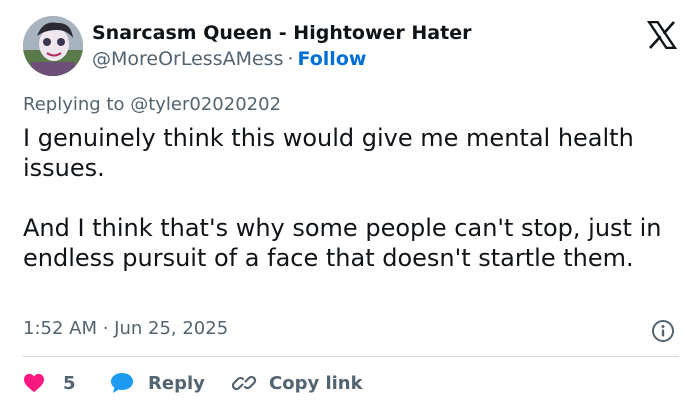  What do you see at coordinates (74, 104) in the screenshot?
I see `replying-to-label: Replying to` at bounding box center [74, 104].